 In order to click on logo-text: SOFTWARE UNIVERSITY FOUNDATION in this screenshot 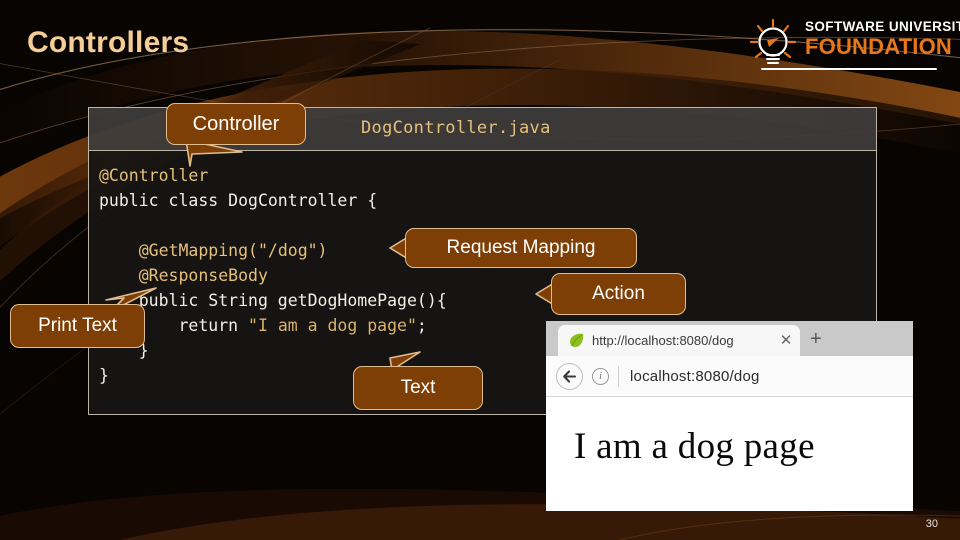, I will do `click(882, 39)`.